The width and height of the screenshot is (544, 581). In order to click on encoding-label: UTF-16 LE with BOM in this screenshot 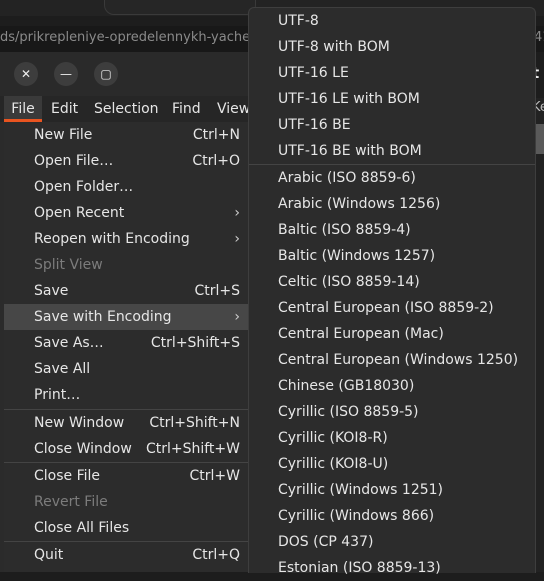, I will do `click(349, 99)`.